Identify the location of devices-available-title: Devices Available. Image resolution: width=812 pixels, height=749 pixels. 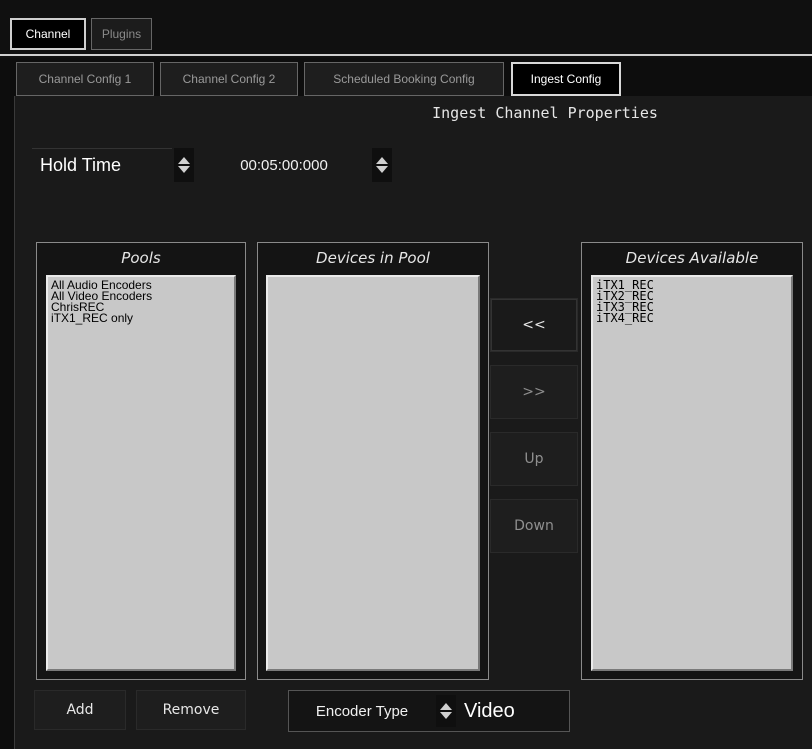
(692, 258).